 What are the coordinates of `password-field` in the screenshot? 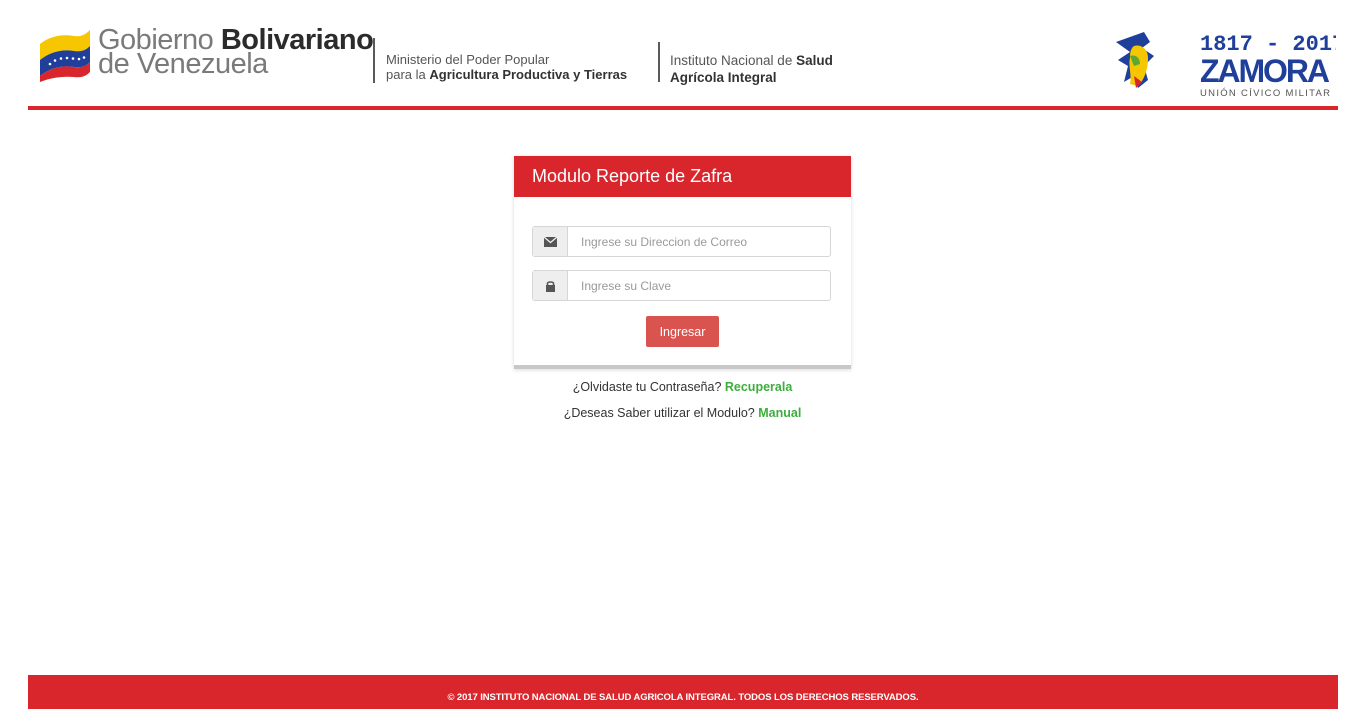 It's located at (681, 285).